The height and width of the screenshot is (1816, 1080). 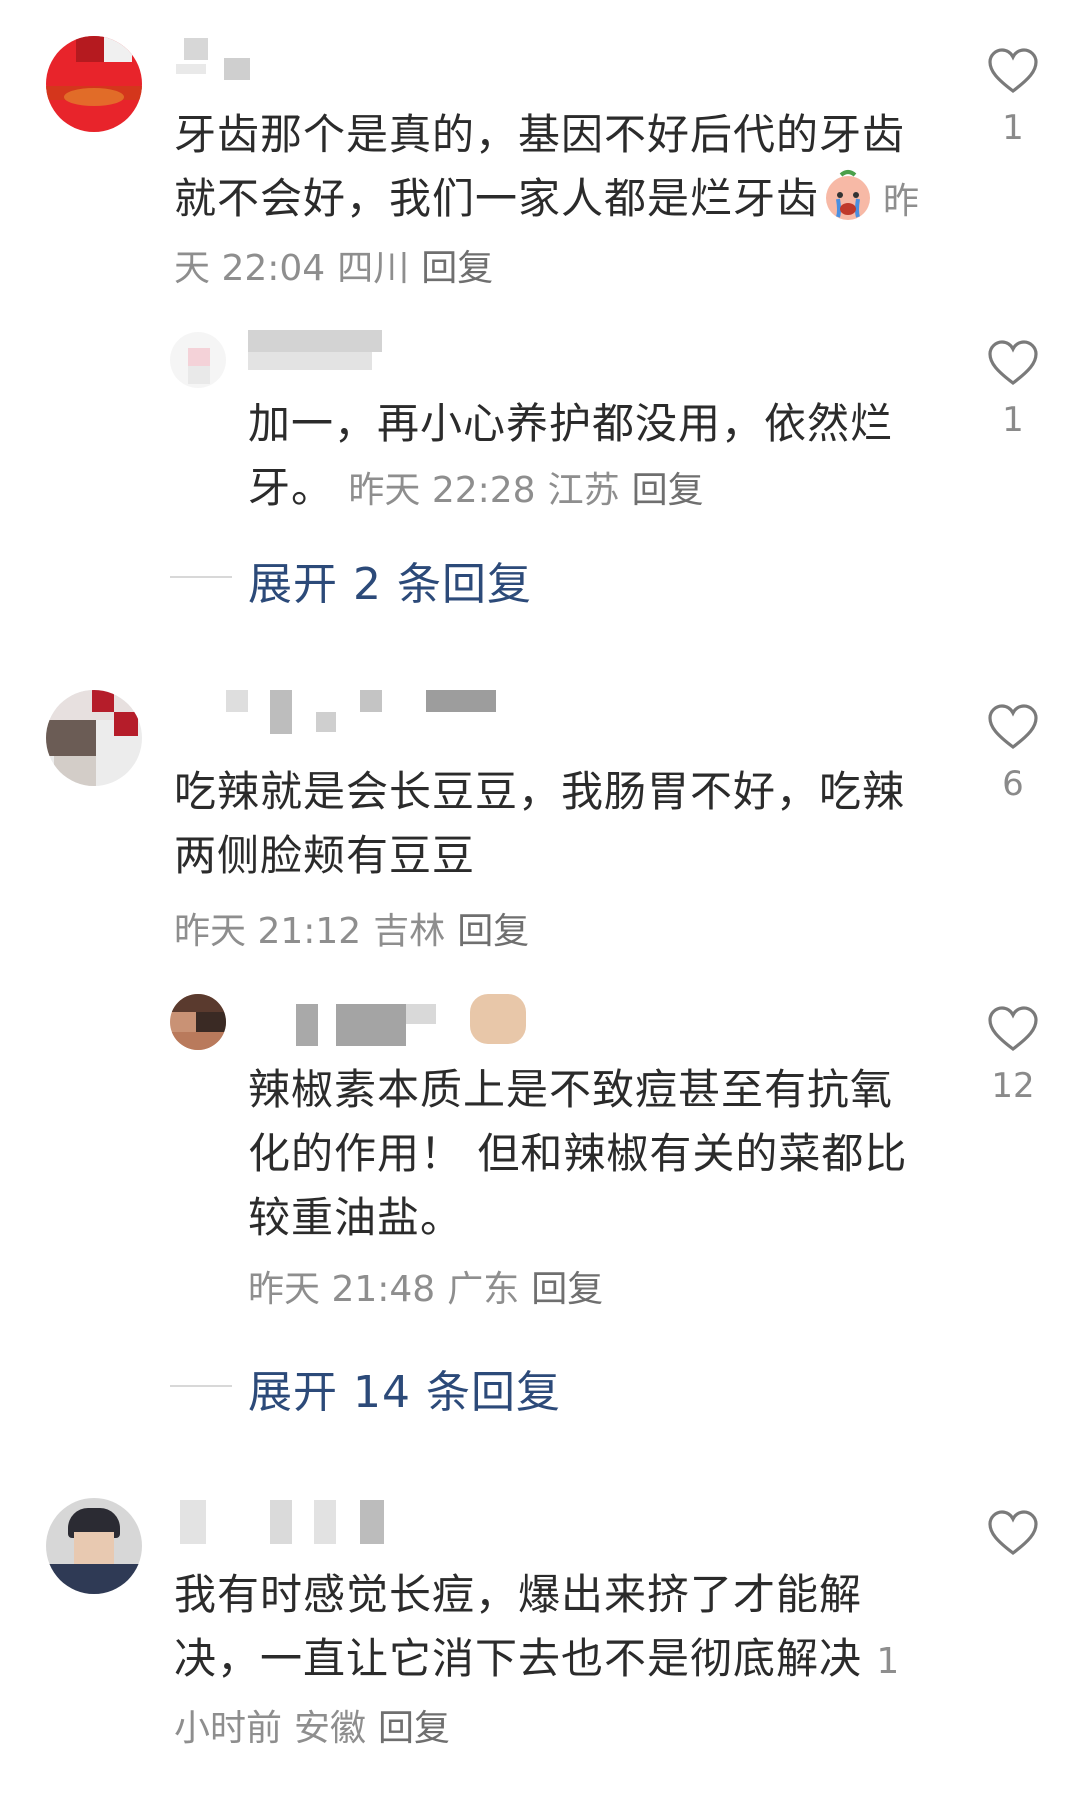 I want to click on reply-meta: 昨天 21:48 广东 回复, so click(x=426, y=1289).